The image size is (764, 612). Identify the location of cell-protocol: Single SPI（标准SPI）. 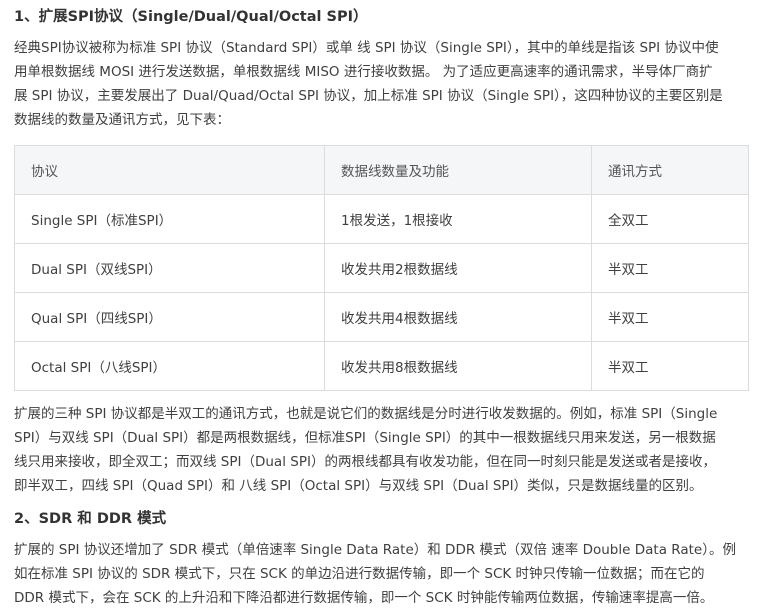
(169, 219).